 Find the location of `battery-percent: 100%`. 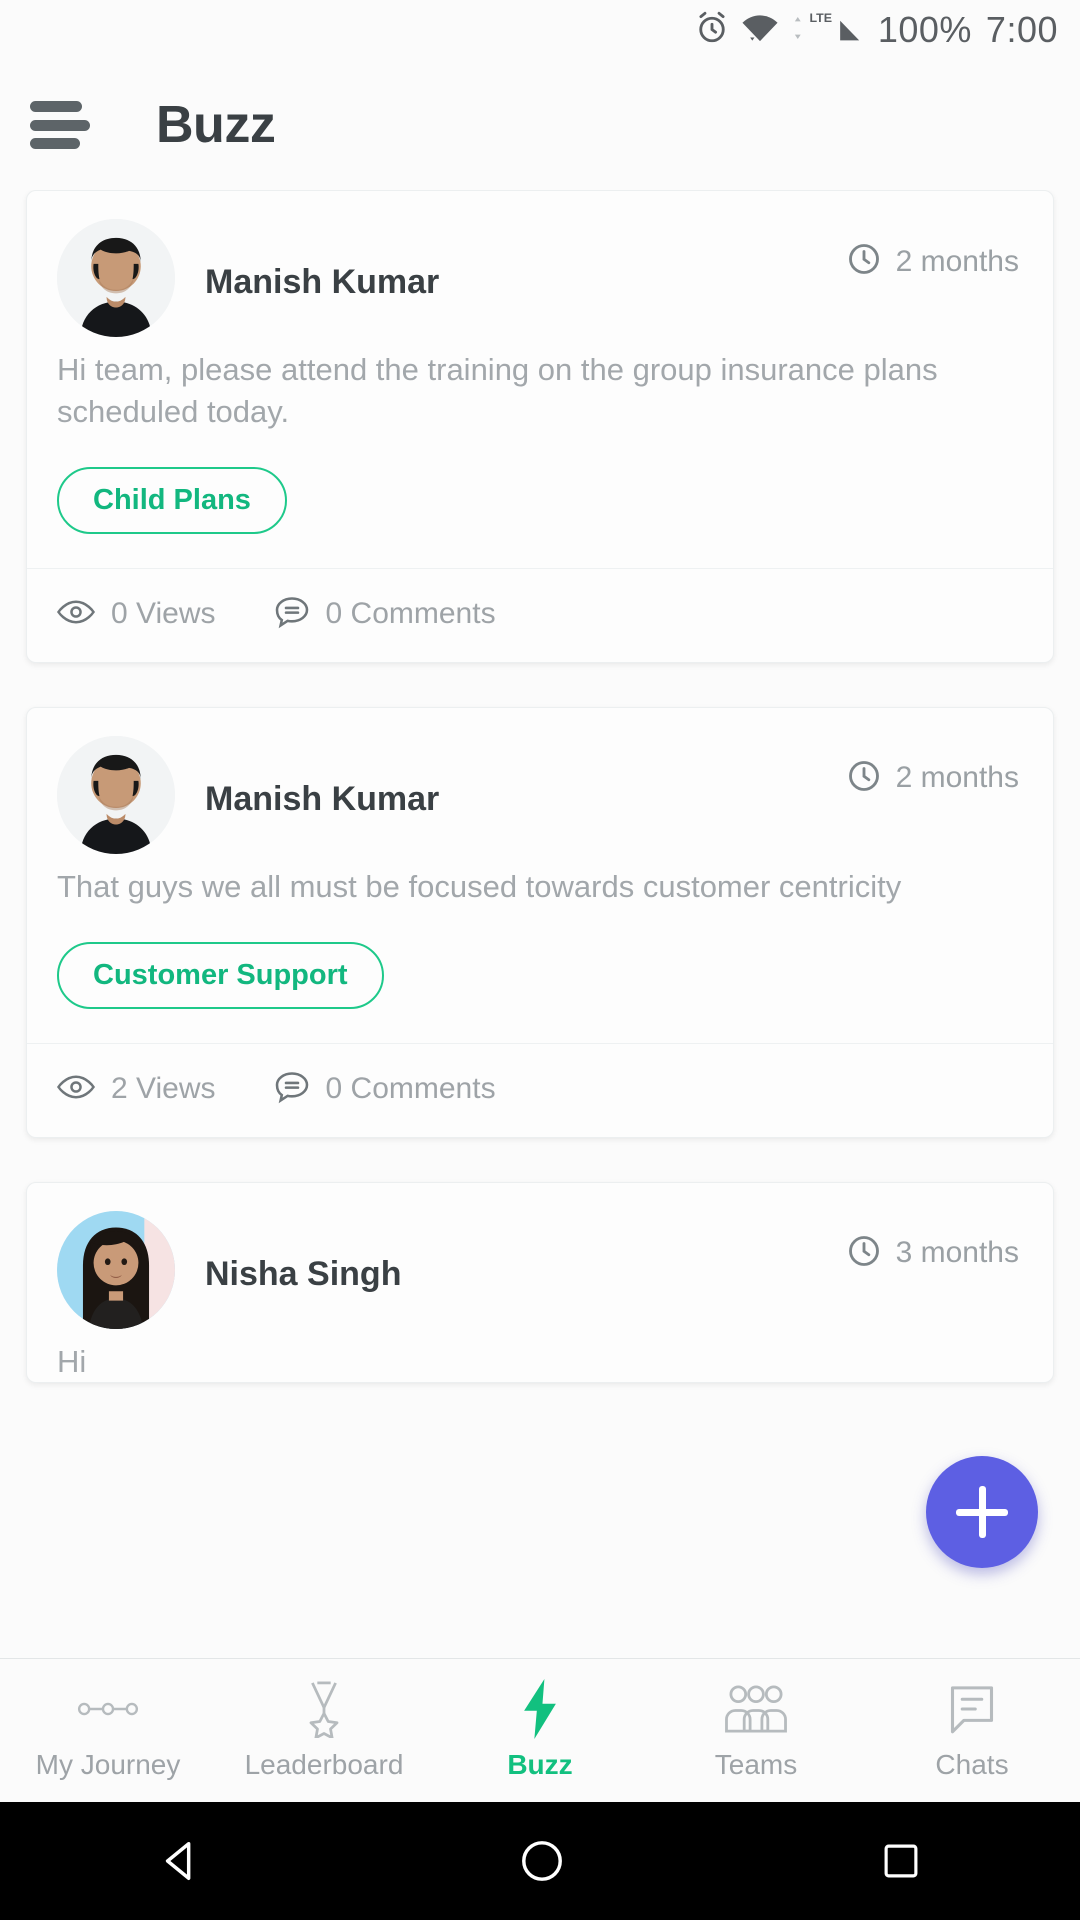

battery-percent: 100% is located at coordinates (924, 29).